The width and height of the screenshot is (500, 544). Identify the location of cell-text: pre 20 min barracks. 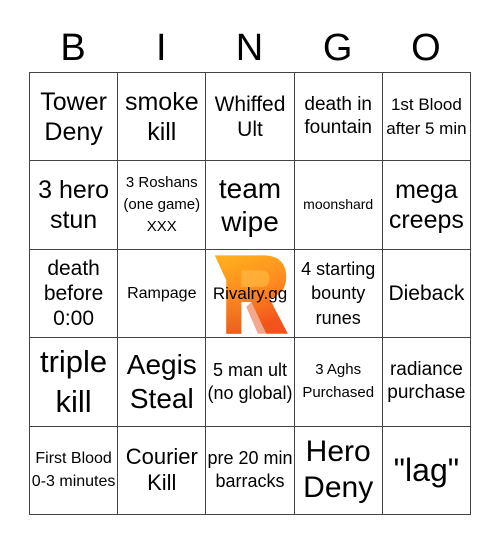
(250, 469).